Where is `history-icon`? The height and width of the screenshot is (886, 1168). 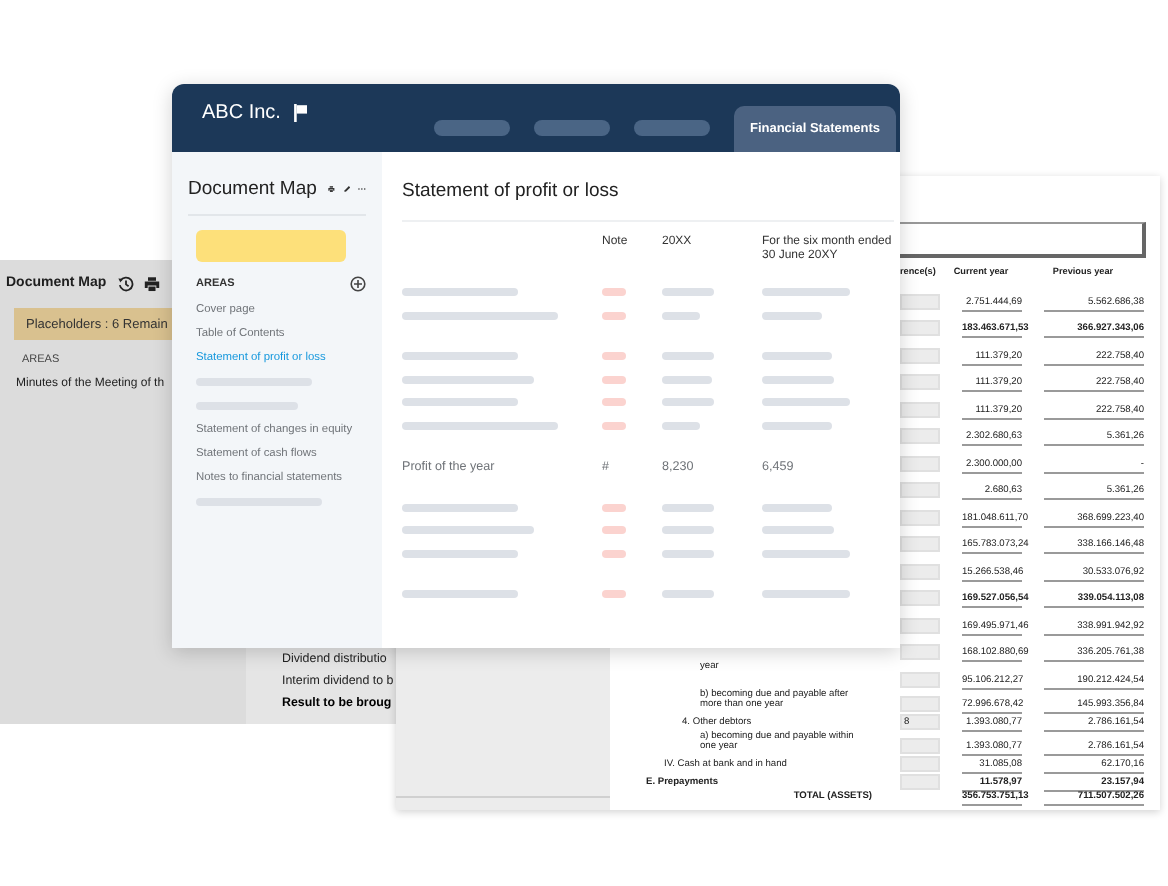 history-icon is located at coordinates (126, 283).